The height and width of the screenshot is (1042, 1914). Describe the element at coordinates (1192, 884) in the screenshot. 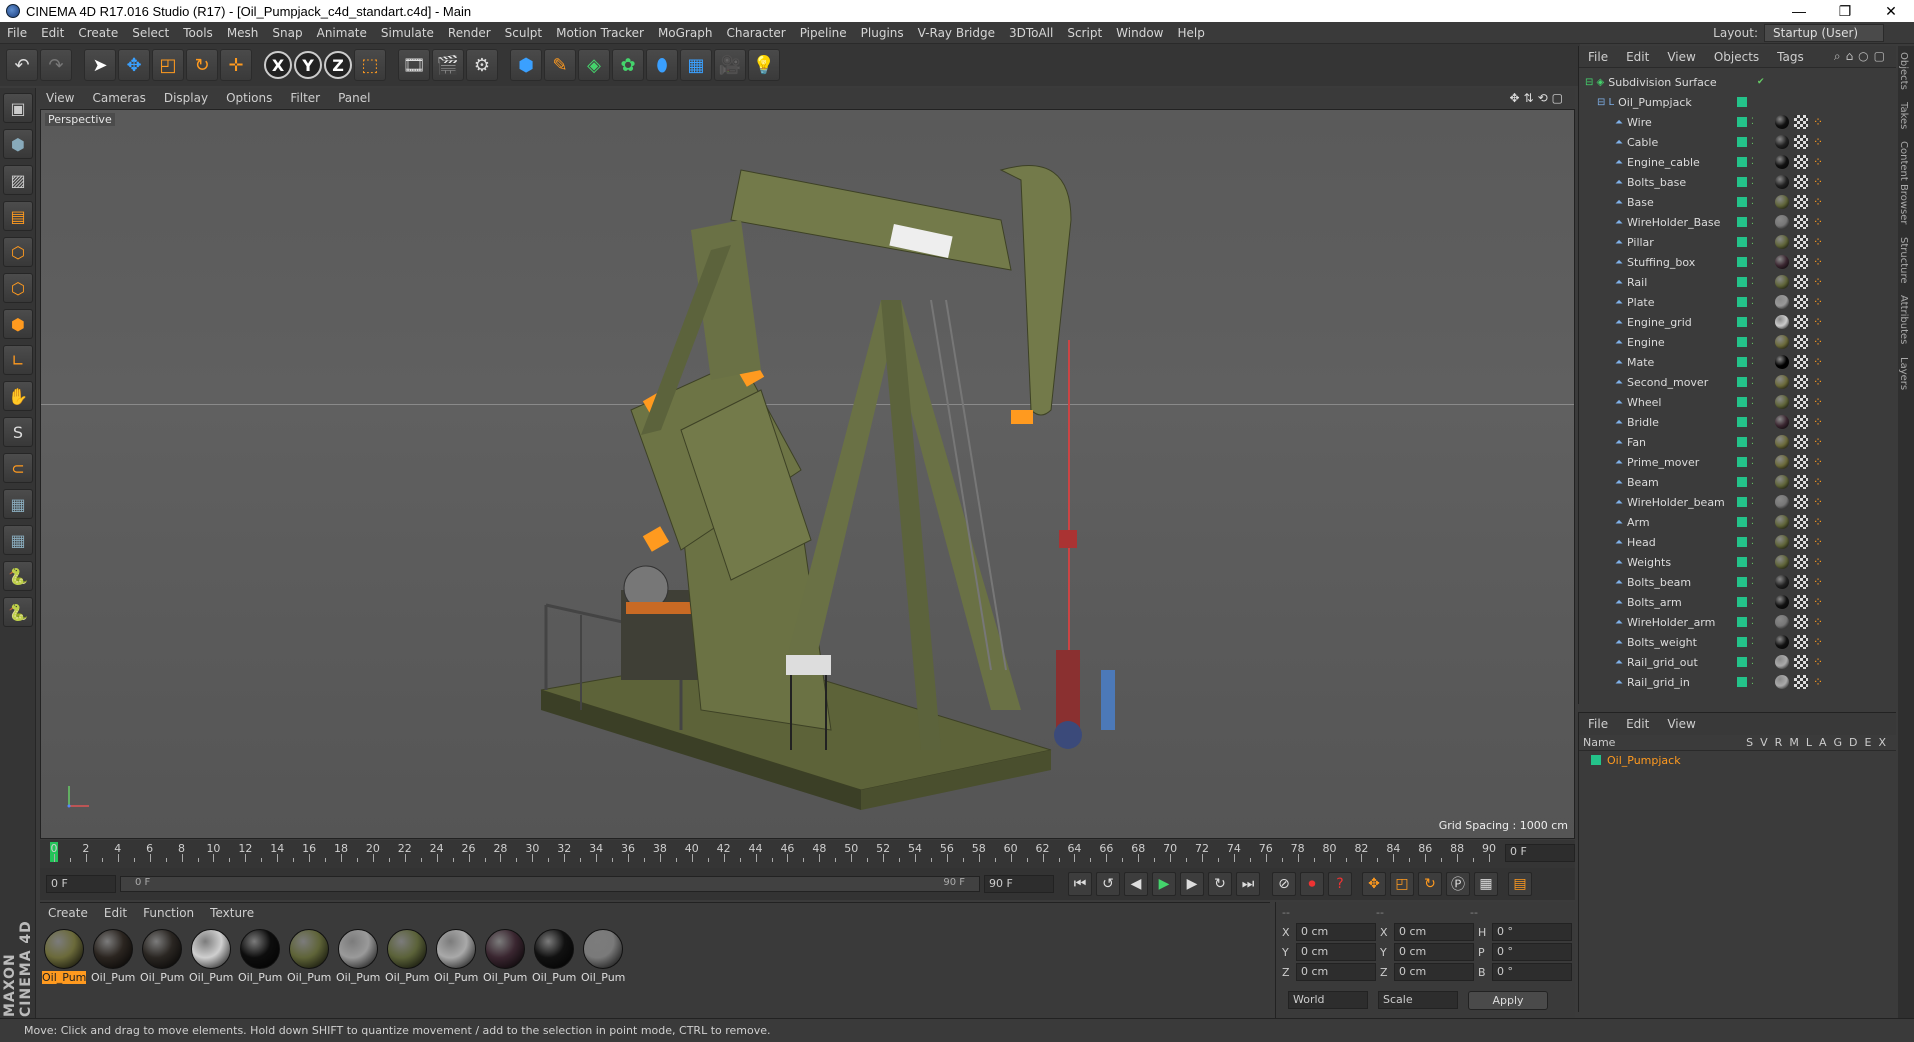

I see `next-frame-icon: ▶` at that location.